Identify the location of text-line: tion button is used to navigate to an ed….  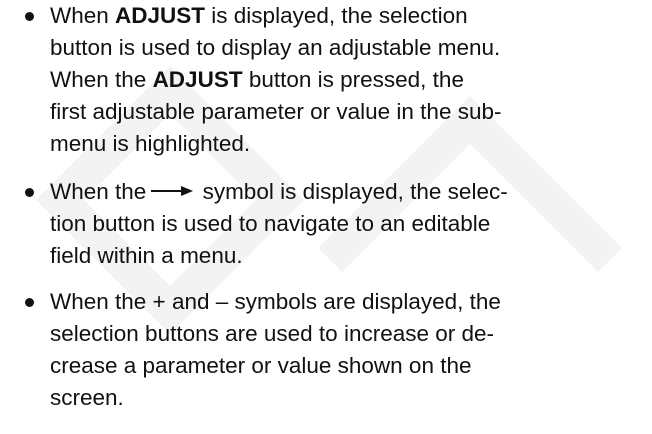
(270, 223).